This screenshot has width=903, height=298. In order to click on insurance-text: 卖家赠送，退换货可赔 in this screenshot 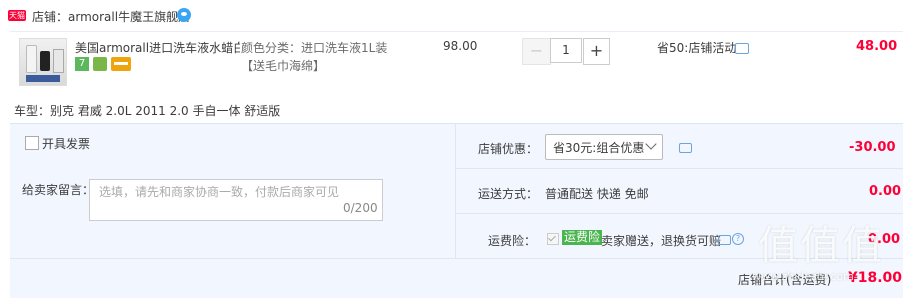, I will do `click(661, 241)`.